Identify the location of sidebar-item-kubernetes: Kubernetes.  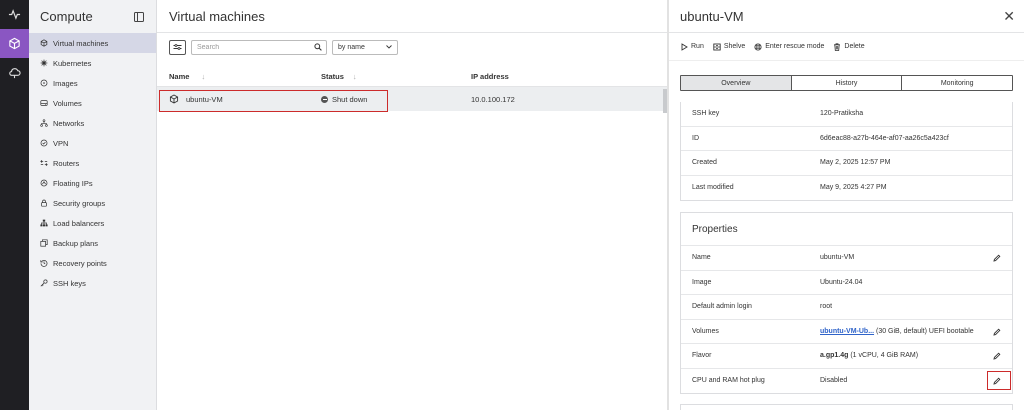
(92, 63).